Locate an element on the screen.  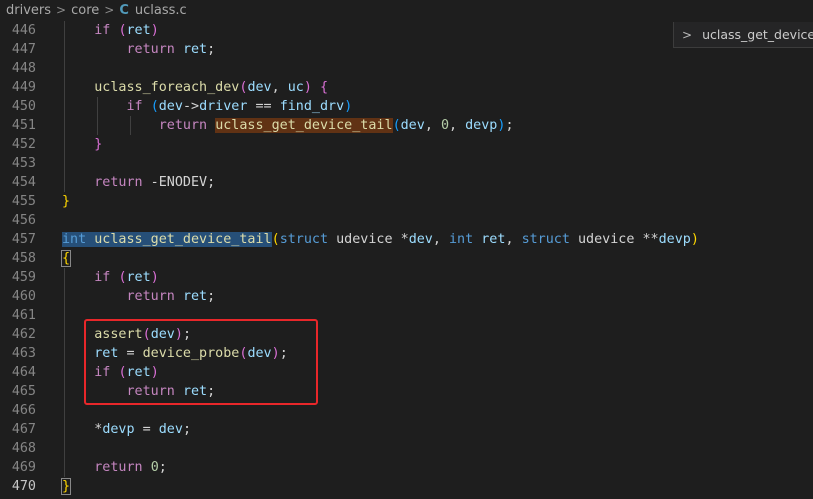
code-text: return 0; is located at coordinates (114, 467).